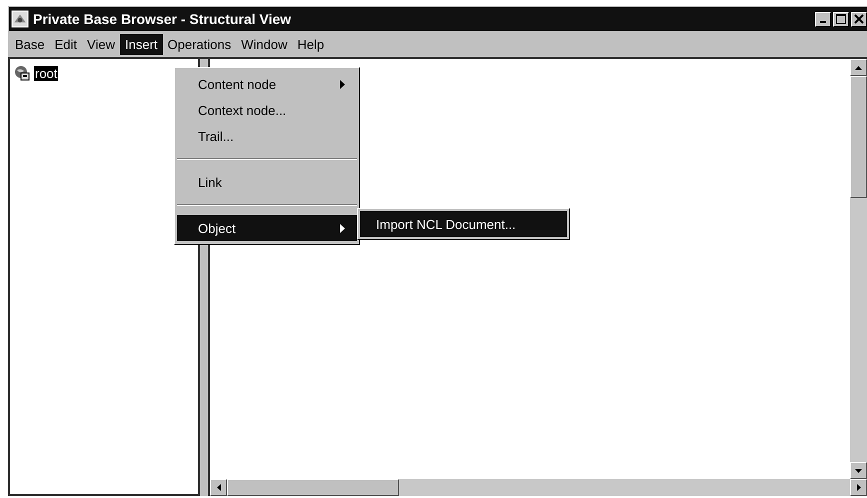 This screenshot has height=498, width=867. What do you see at coordinates (46, 73) in the screenshot?
I see `tree-node: root` at bounding box center [46, 73].